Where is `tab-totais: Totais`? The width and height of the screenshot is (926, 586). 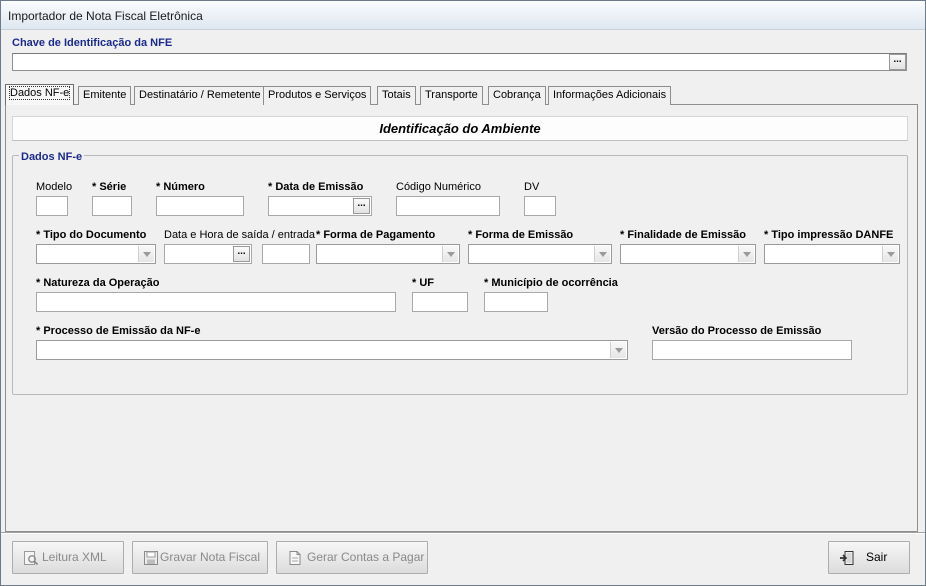
tab-totais: Totais is located at coordinates (396, 95).